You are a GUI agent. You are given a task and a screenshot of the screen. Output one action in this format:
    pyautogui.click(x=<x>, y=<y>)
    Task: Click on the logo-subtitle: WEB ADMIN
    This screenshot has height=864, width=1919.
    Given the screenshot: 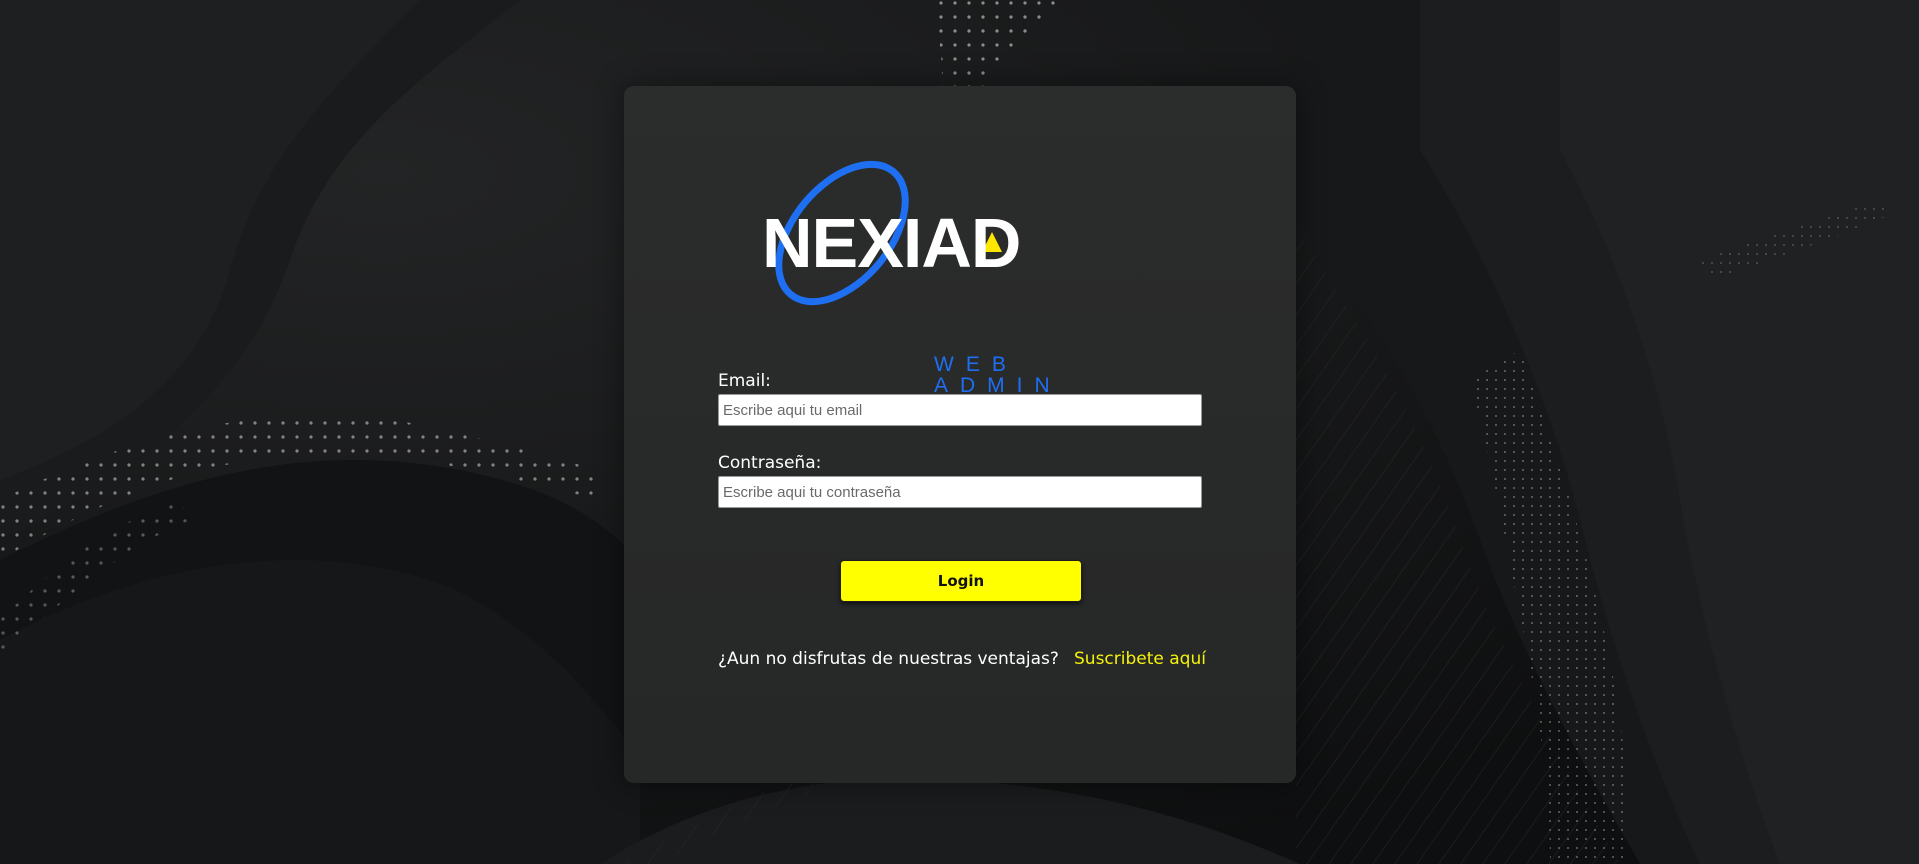 What is the action you would take?
    pyautogui.click(x=998, y=375)
    